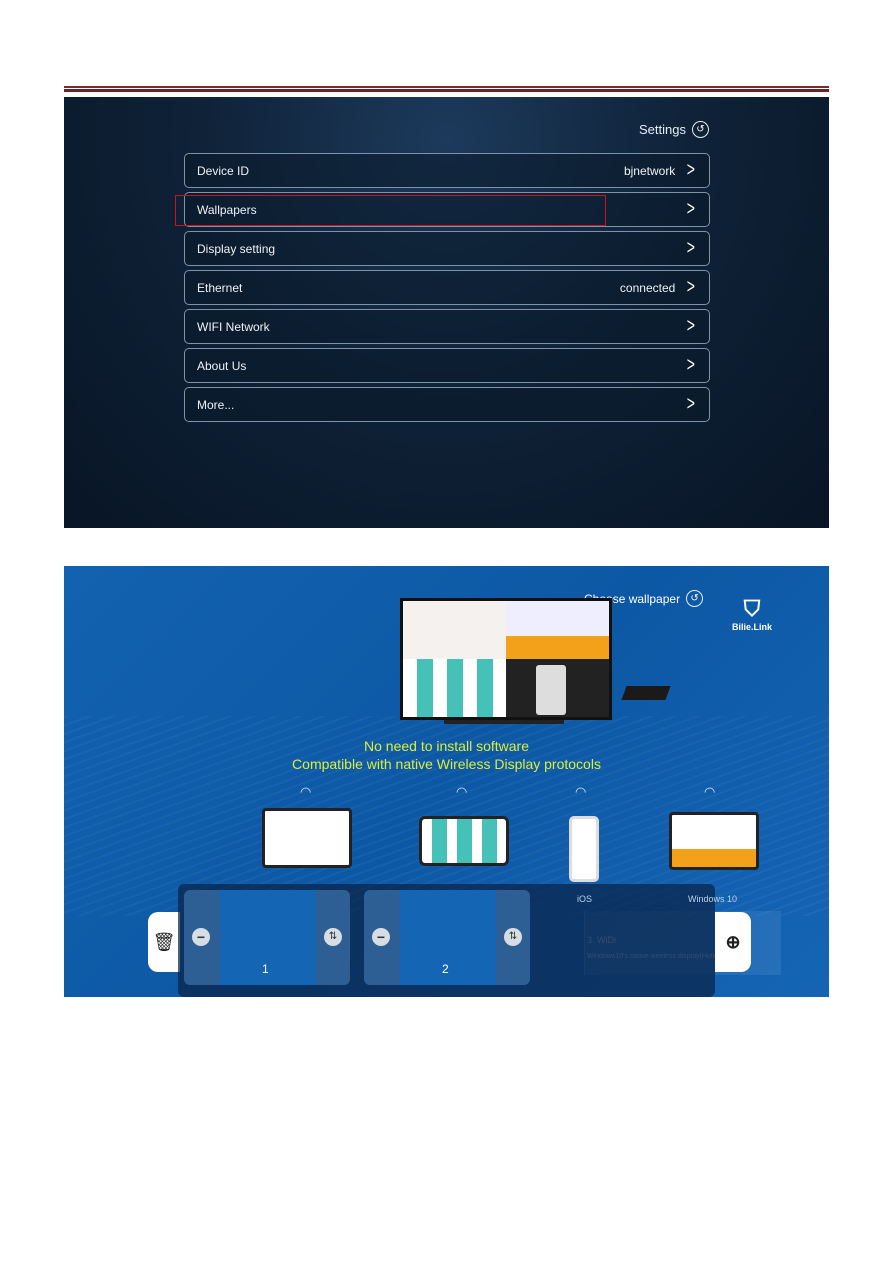  Describe the element at coordinates (713, 899) in the screenshot. I see `device-label-windows: Windows 10` at that location.